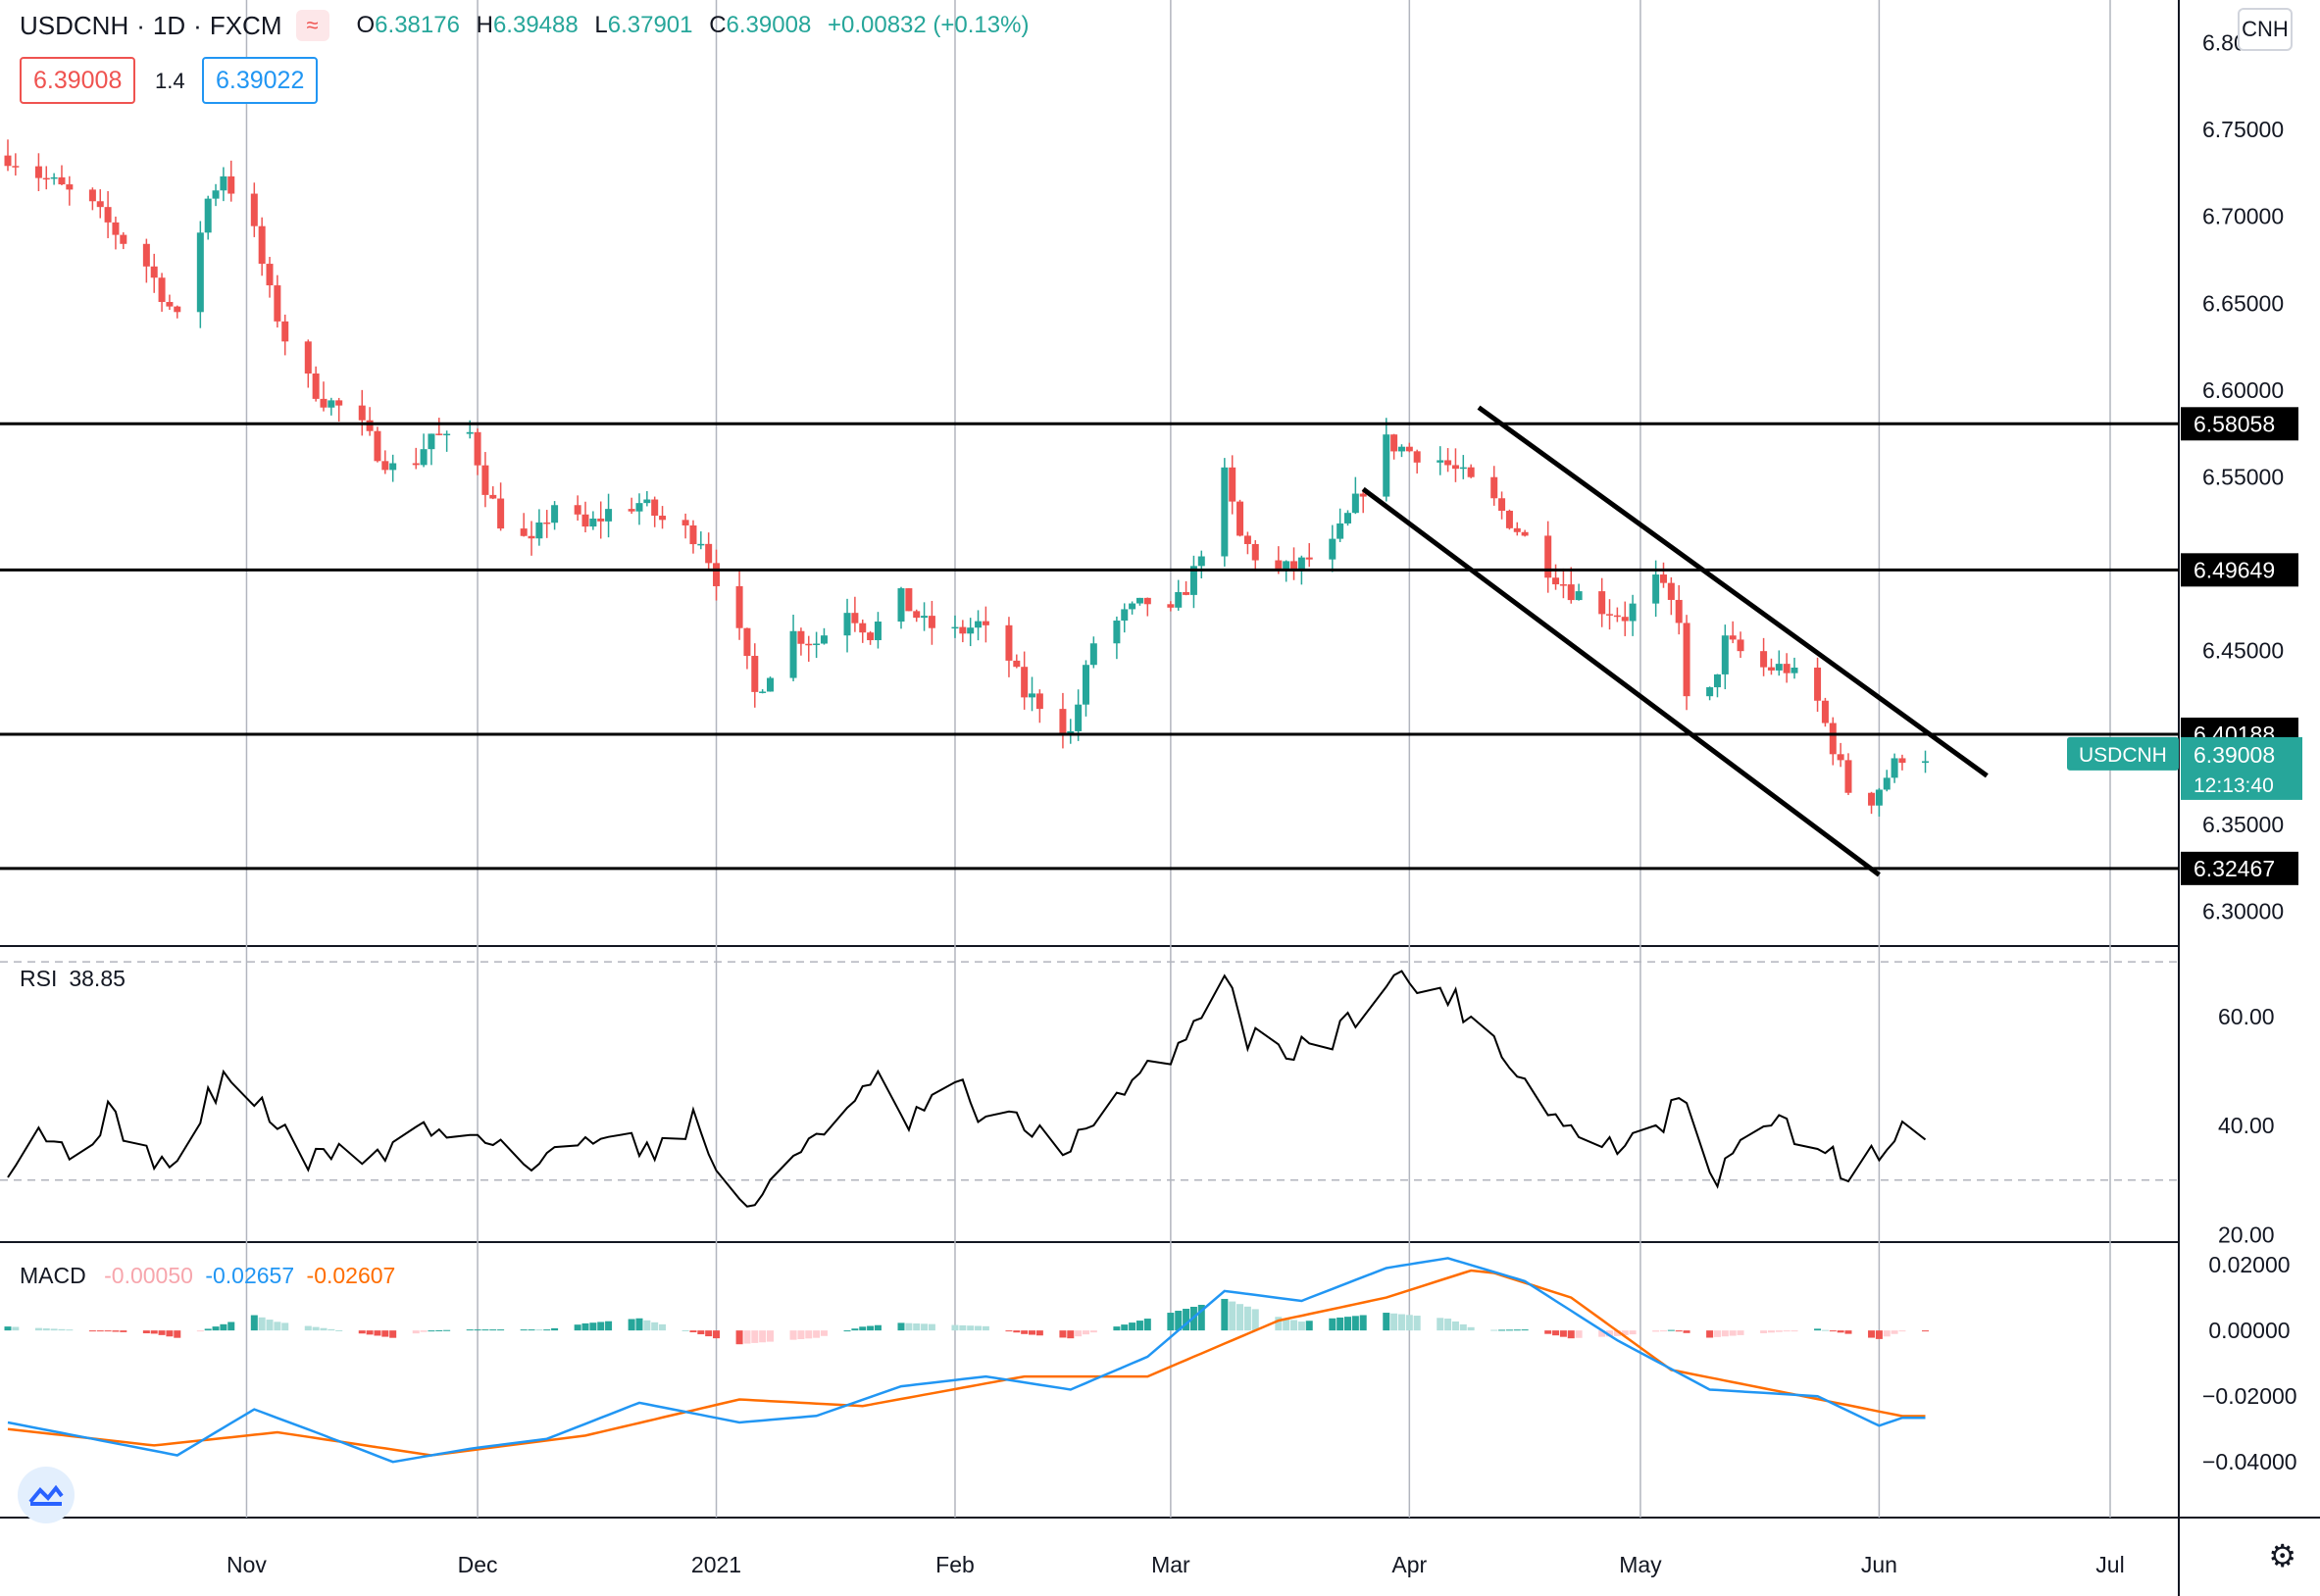 This screenshot has width=2320, height=1596. Describe the element at coordinates (2266, 29) in the screenshot. I see `currency-button: CNH` at that location.